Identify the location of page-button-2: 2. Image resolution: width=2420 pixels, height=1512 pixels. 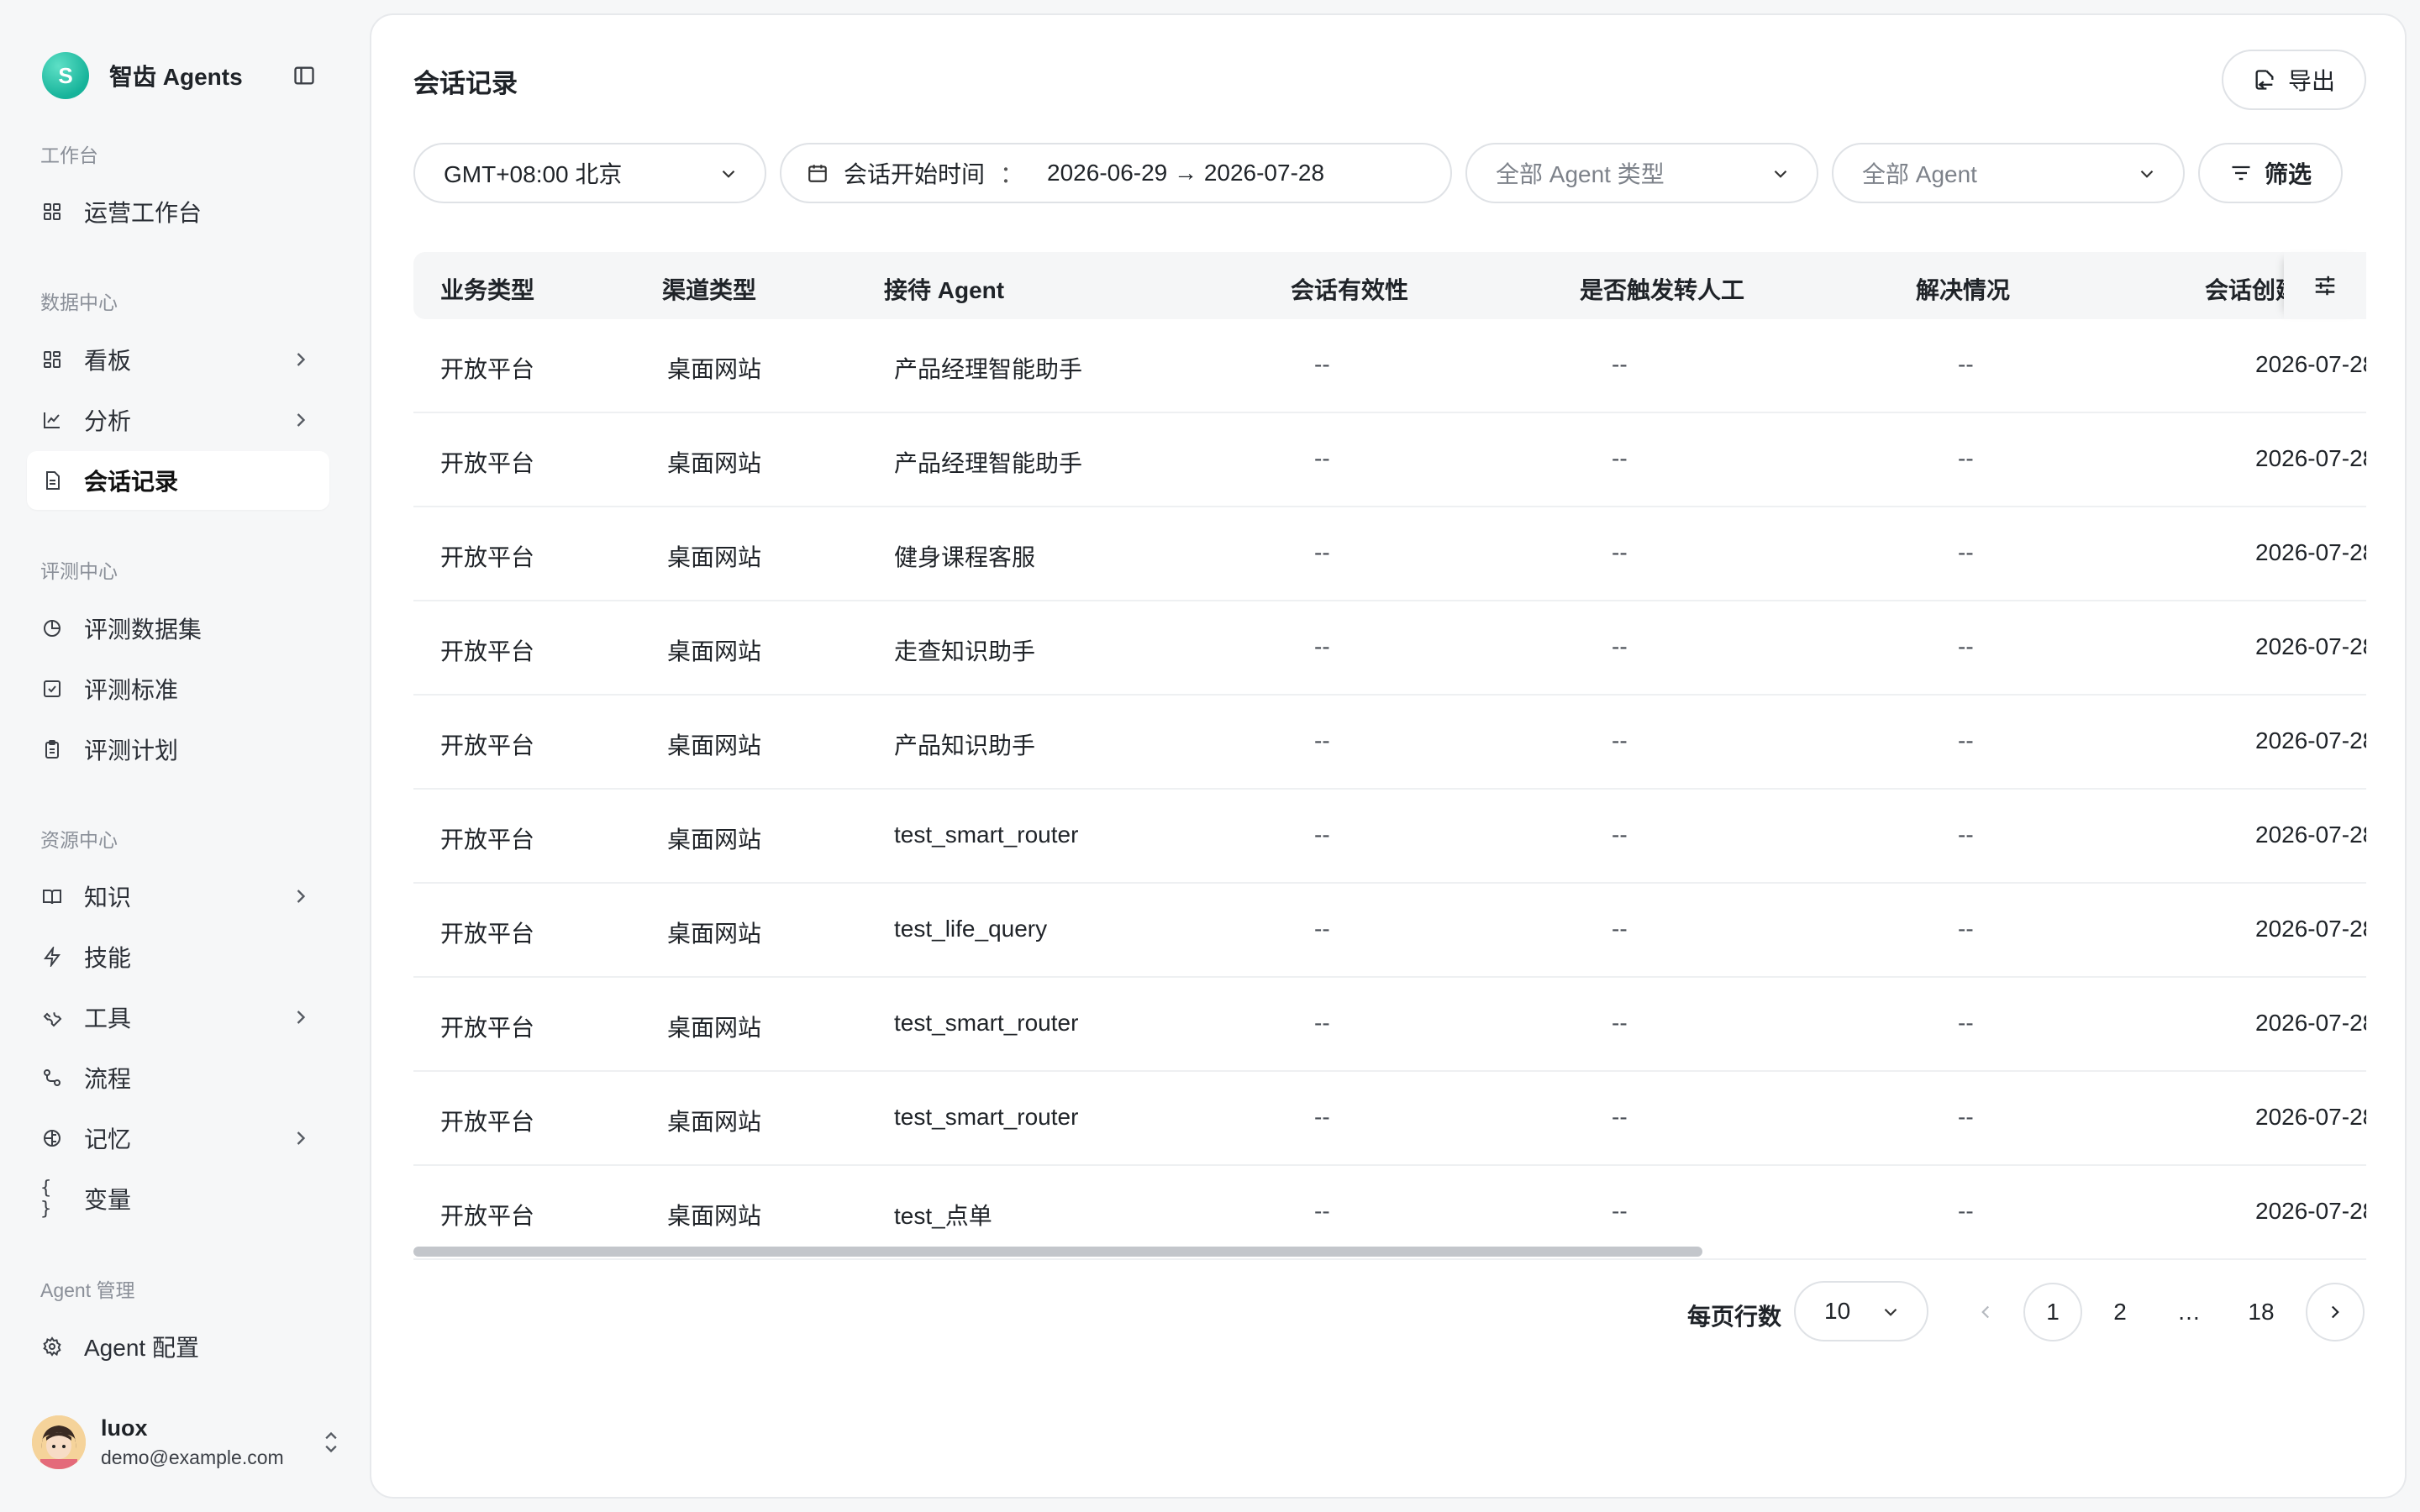
(2120, 1312).